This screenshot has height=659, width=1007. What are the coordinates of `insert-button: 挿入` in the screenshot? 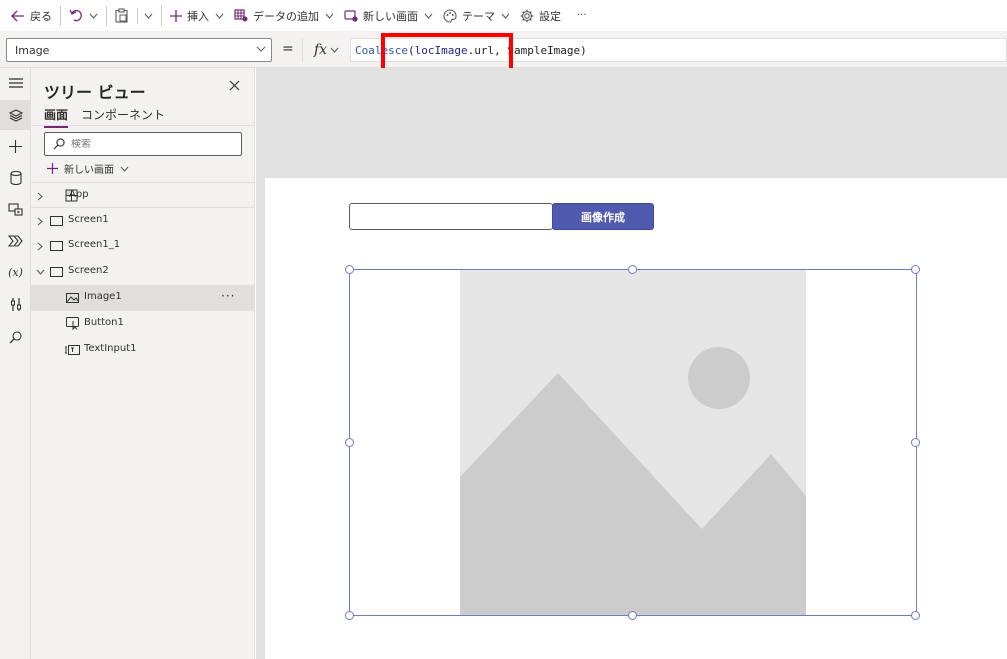 It's located at (197, 15).